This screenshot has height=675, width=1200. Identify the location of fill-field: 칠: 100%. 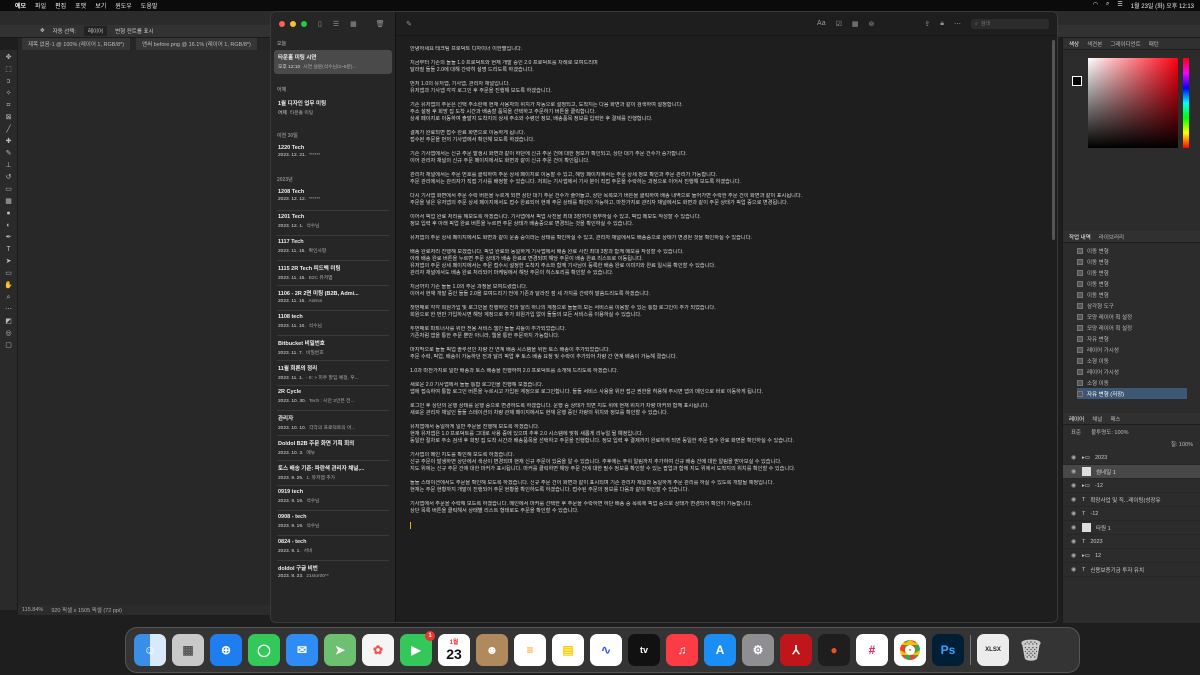
(1182, 444).